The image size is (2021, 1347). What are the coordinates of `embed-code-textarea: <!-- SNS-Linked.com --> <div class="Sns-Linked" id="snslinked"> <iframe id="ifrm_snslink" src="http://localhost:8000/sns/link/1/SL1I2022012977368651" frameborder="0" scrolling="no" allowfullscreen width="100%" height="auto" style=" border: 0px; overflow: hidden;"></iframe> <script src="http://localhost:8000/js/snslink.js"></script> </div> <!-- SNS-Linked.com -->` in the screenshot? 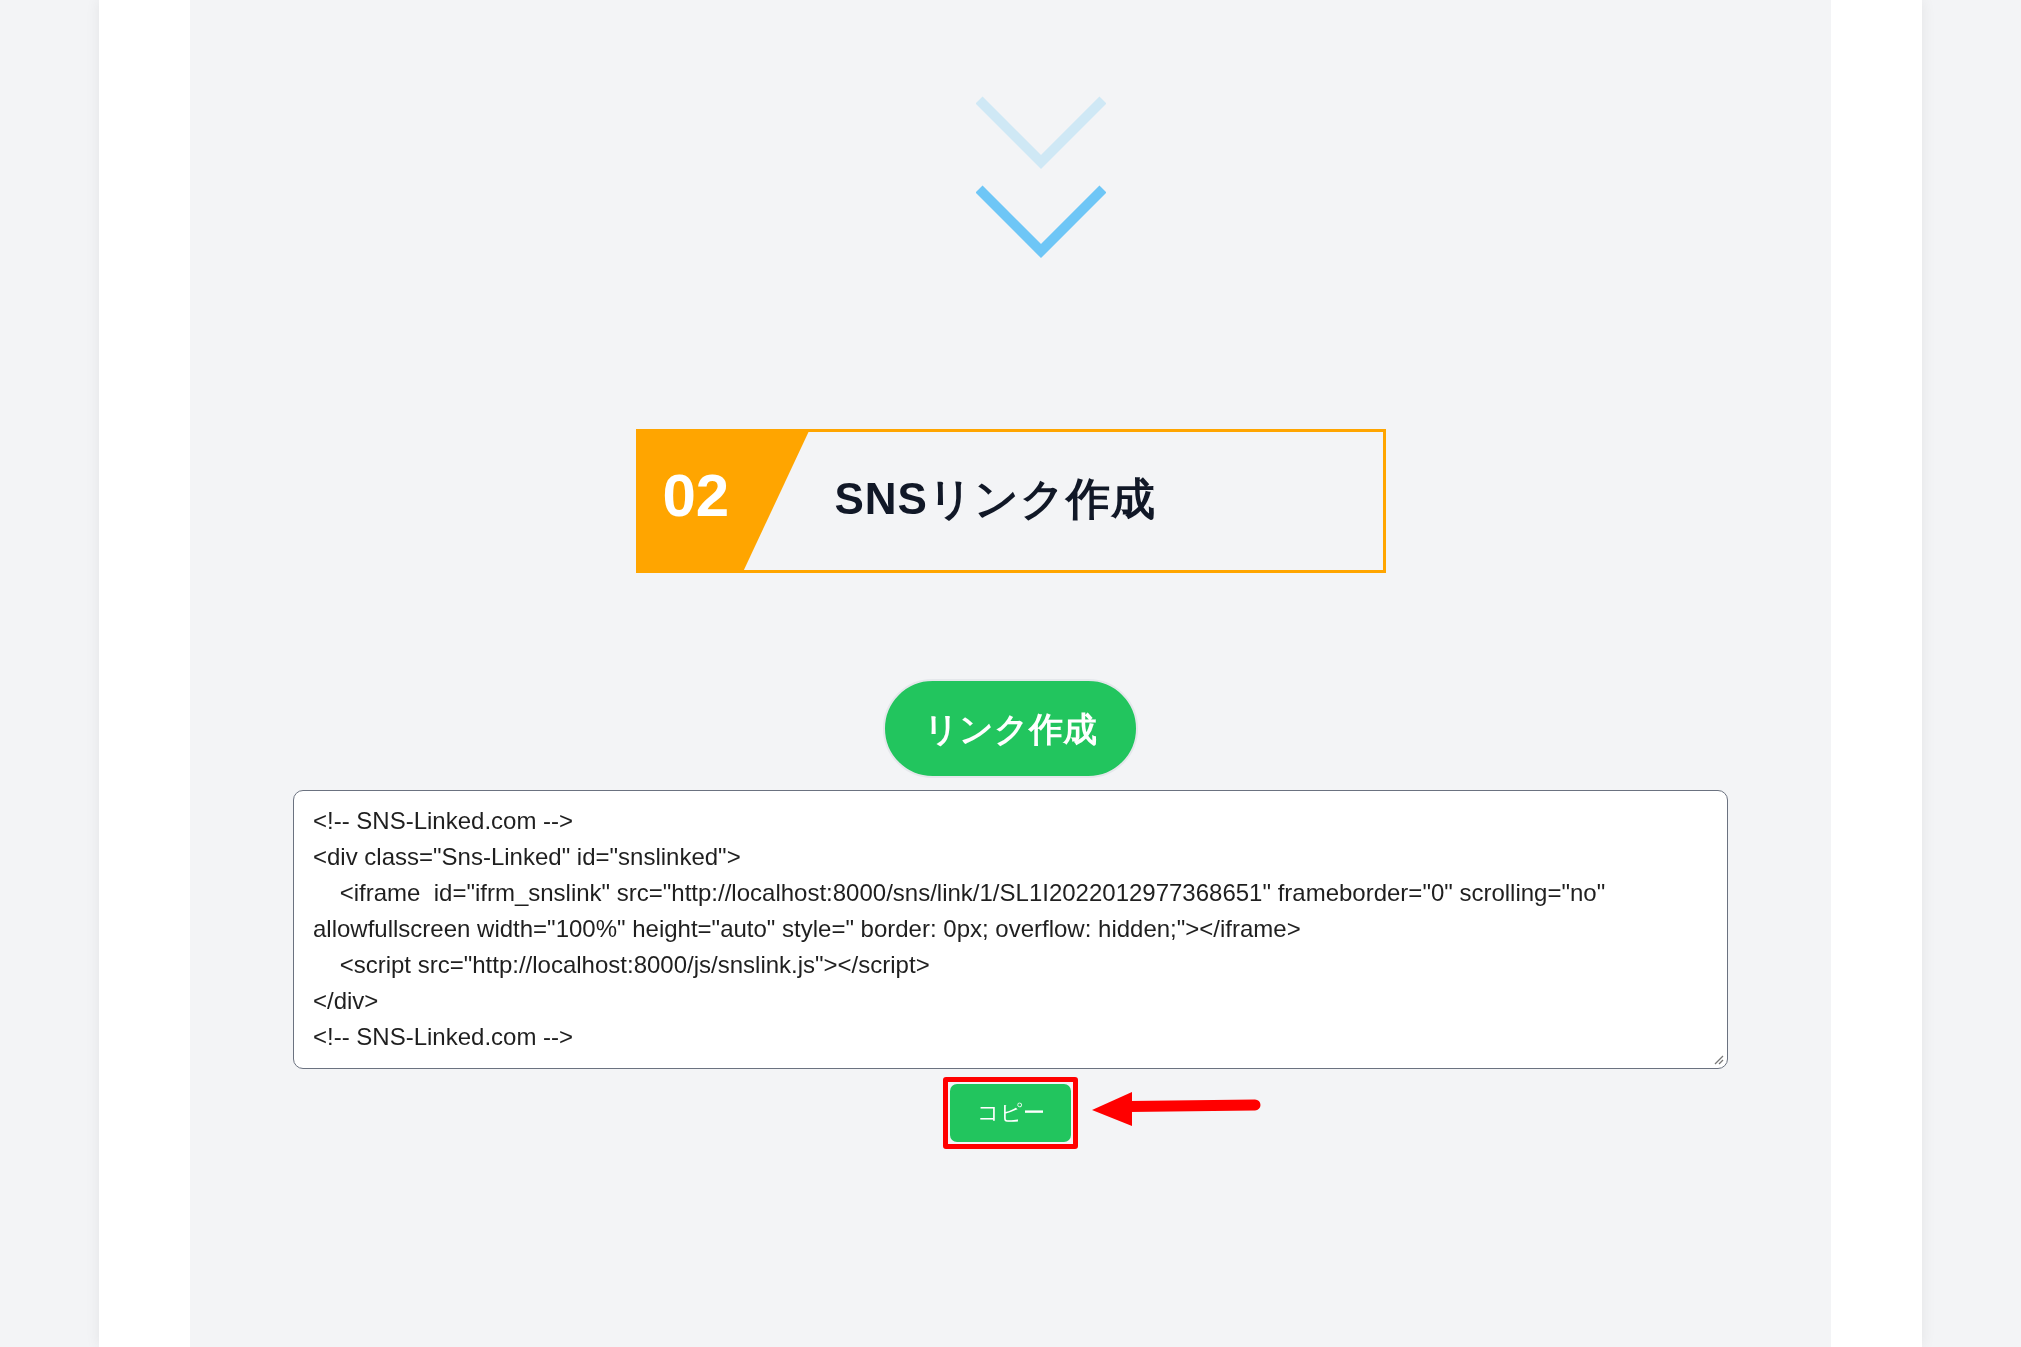 It's located at (1010, 929).